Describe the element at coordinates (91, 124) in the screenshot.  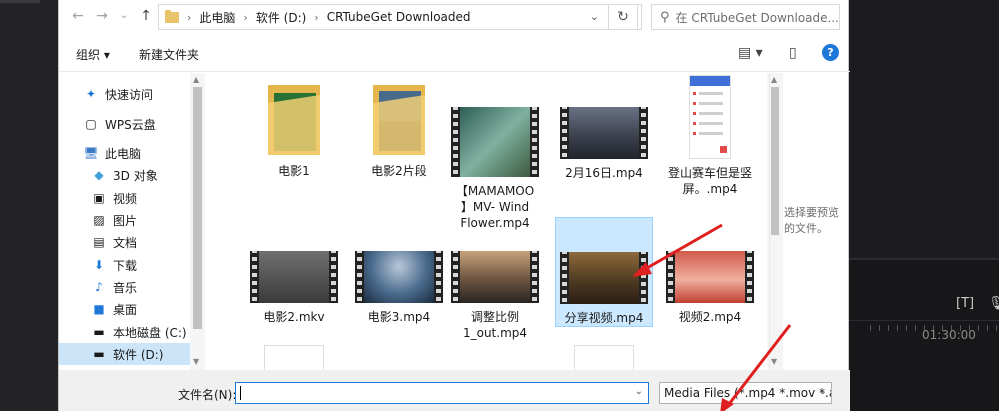
I see `cloud-doc-icon: ▢` at that location.